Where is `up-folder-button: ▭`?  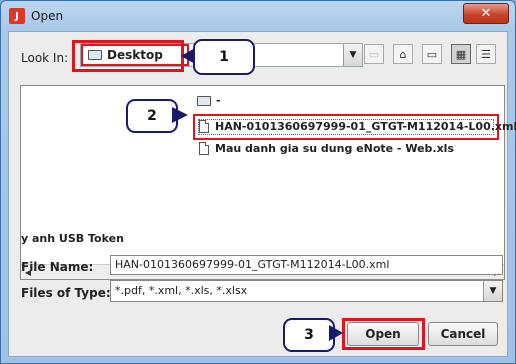 up-folder-button: ▭ is located at coordinates (374, 54).